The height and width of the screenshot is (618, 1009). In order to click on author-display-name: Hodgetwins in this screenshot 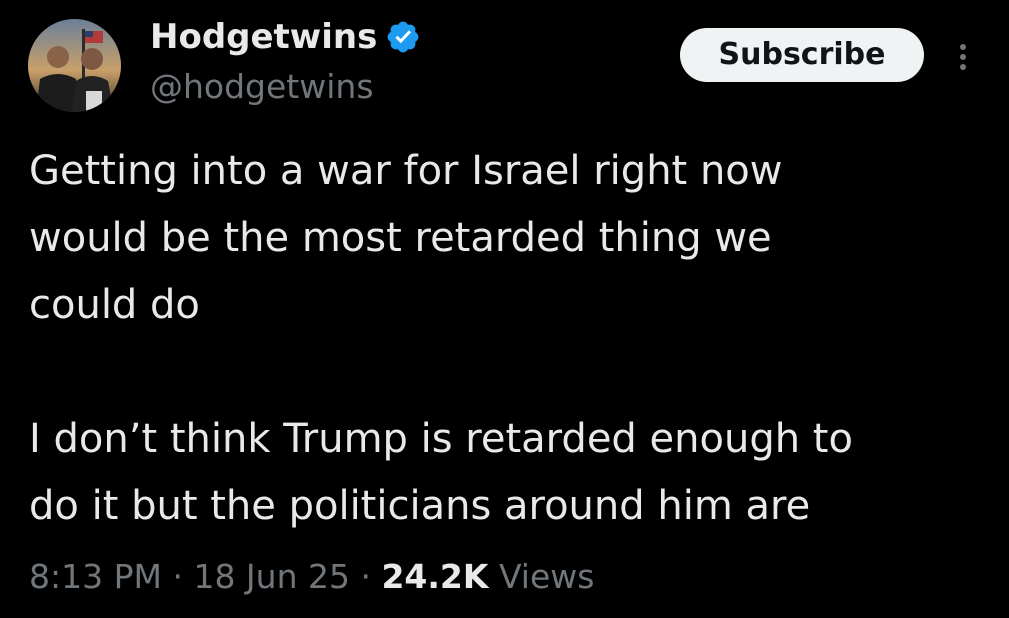, I will do `click(263, 37)`.